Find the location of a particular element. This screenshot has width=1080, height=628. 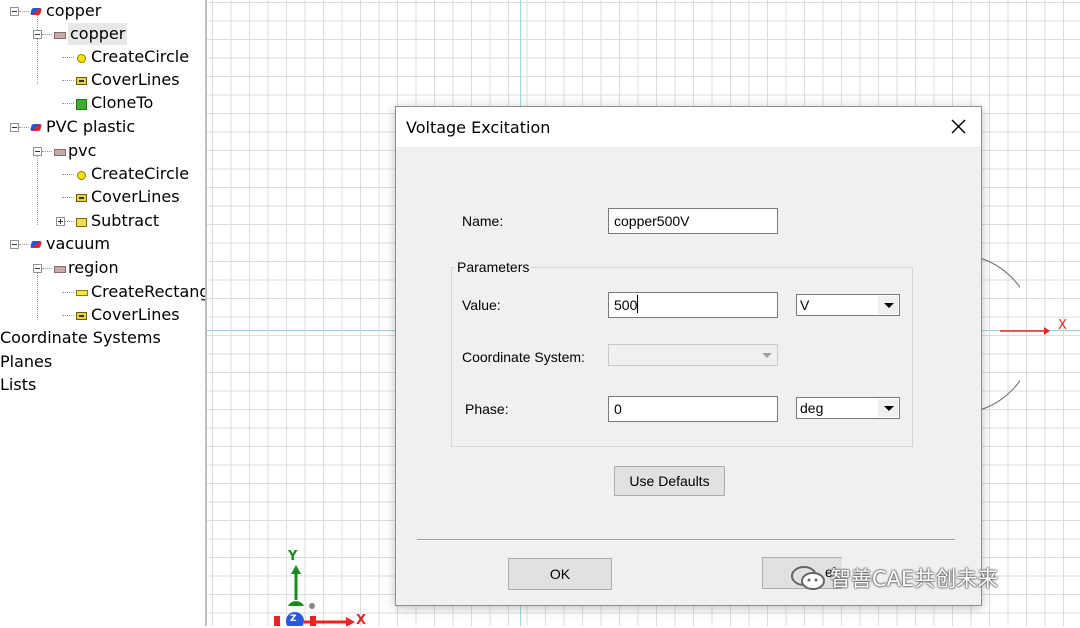

tree-item-createrectangle: CreateRectang is located at coordinates (102, 292).